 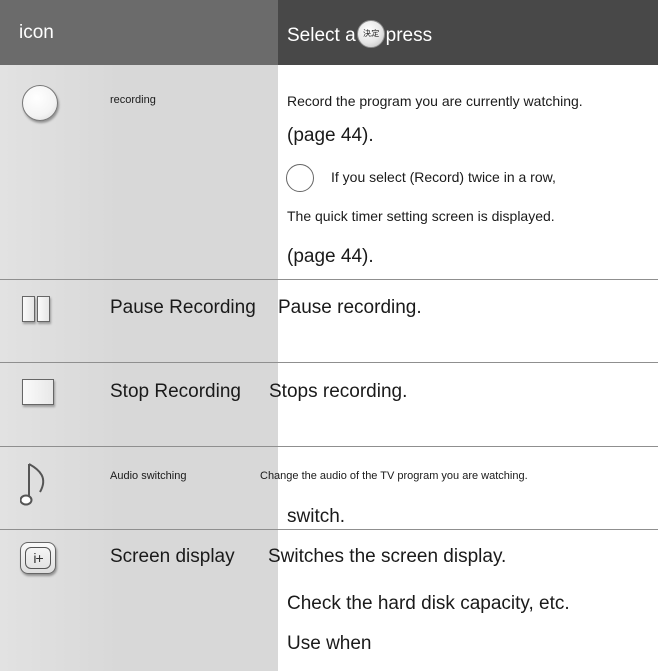 I want to click on header-action-text-after: press, so click(x=409, y=36).